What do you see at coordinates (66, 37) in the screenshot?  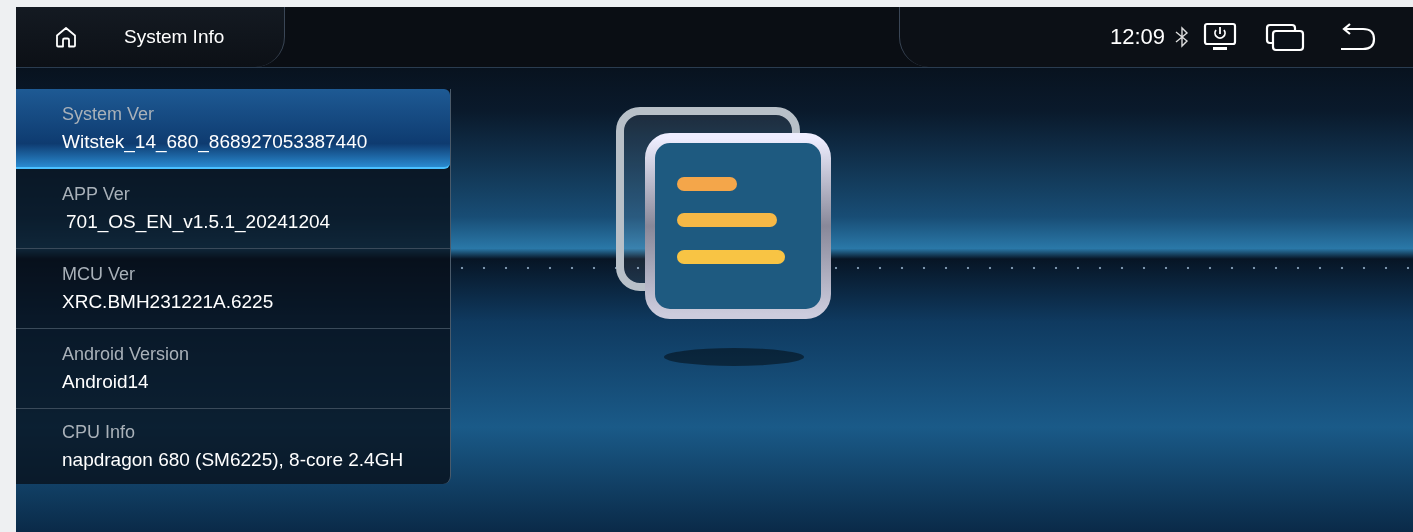 I see `home-icon` at bounding box center [66, 37].